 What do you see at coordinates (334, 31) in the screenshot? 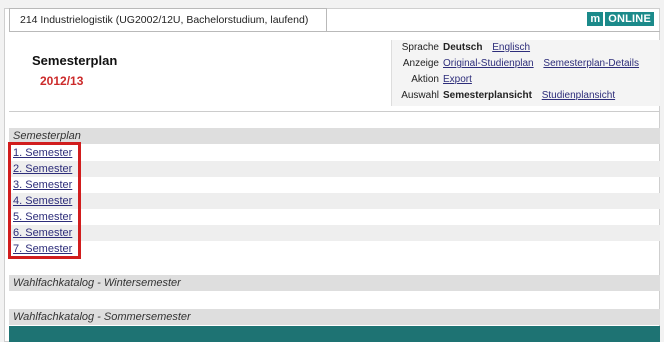
I see `tab-underline` at bounding box center [334, 31].